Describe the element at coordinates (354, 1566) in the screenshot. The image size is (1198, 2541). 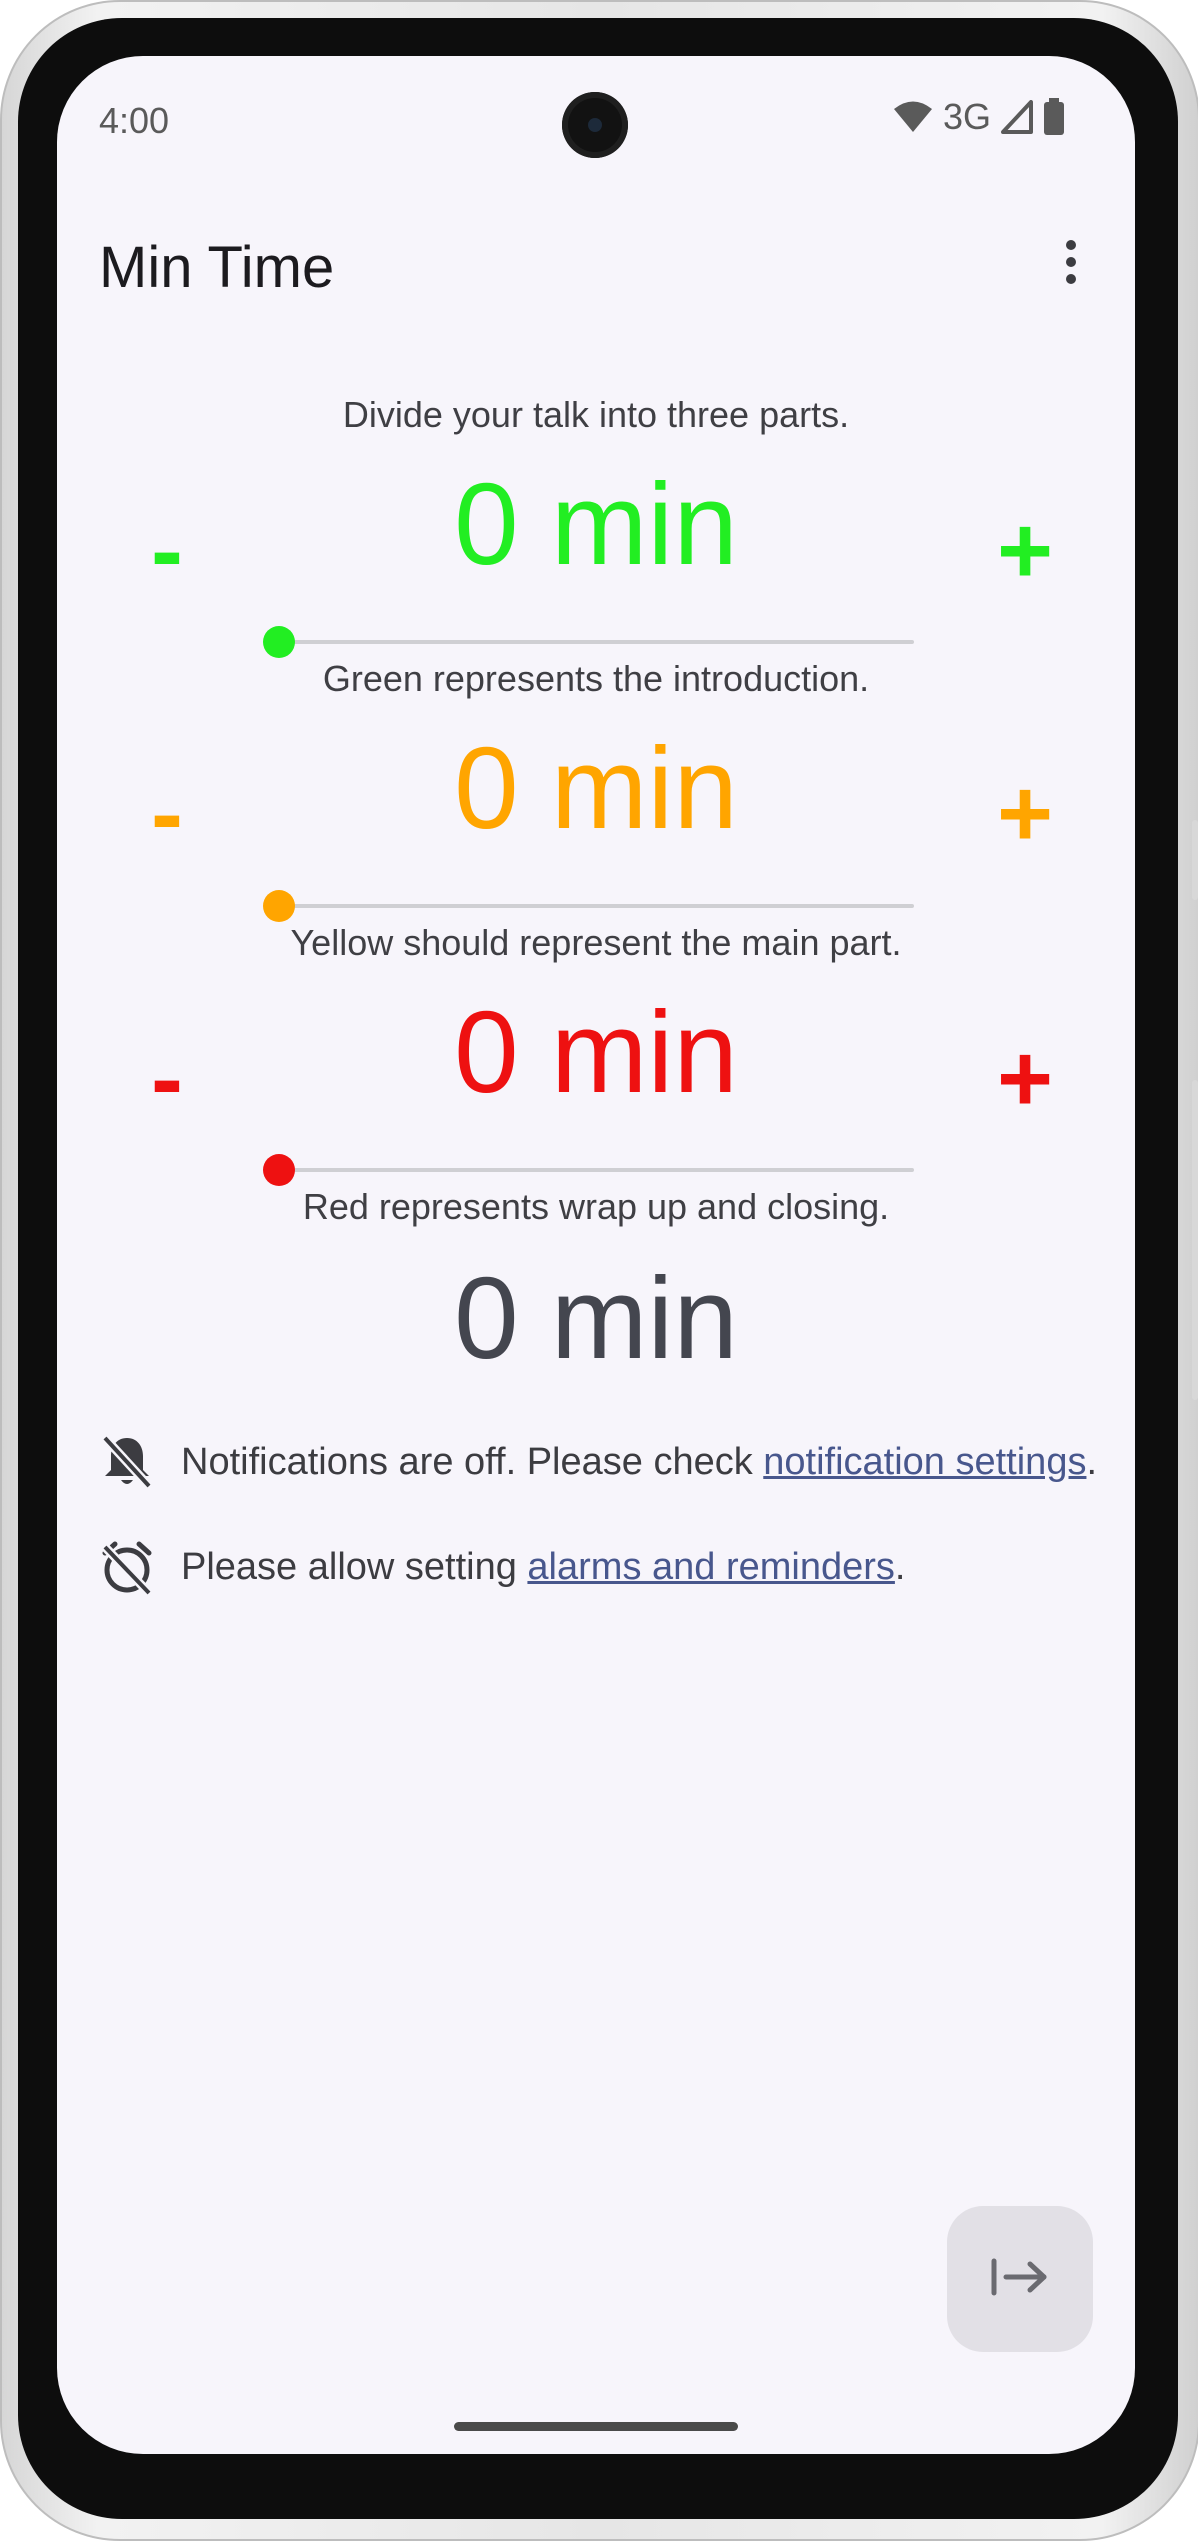
I see `alarms-notice-text: Please allow setting` at that location.